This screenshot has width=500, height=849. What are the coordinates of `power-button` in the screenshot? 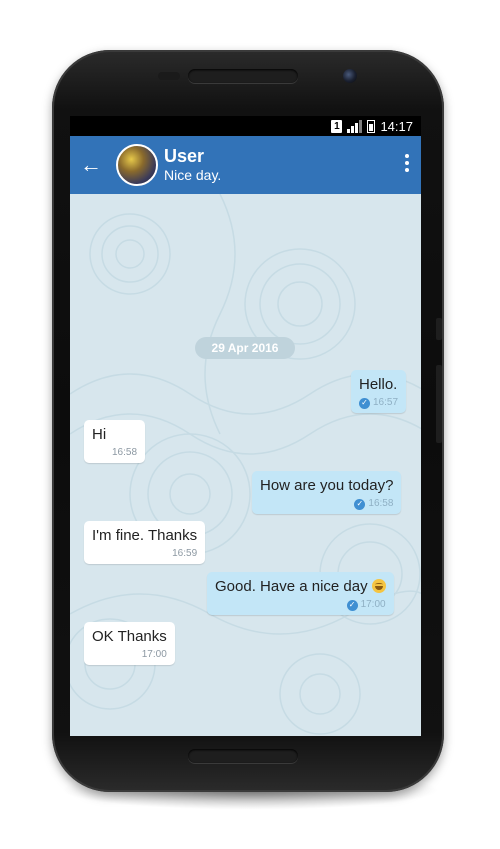 It's located at (439, 329).